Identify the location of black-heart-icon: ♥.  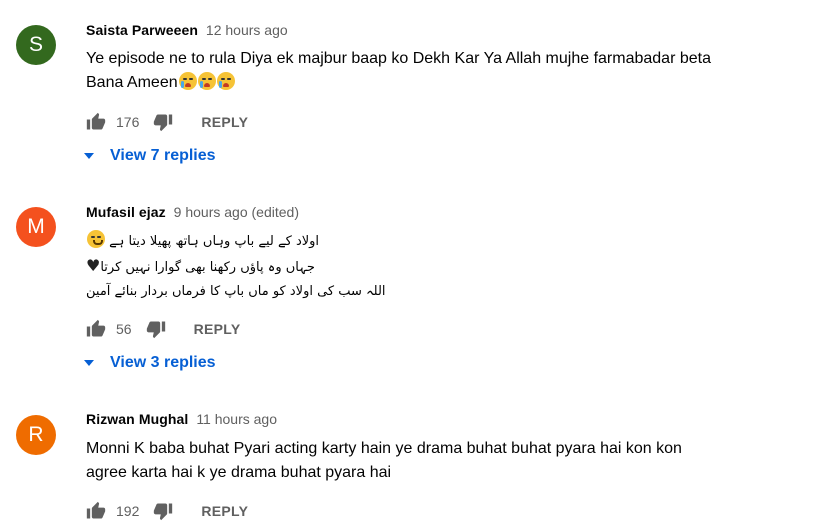
(93, 265).